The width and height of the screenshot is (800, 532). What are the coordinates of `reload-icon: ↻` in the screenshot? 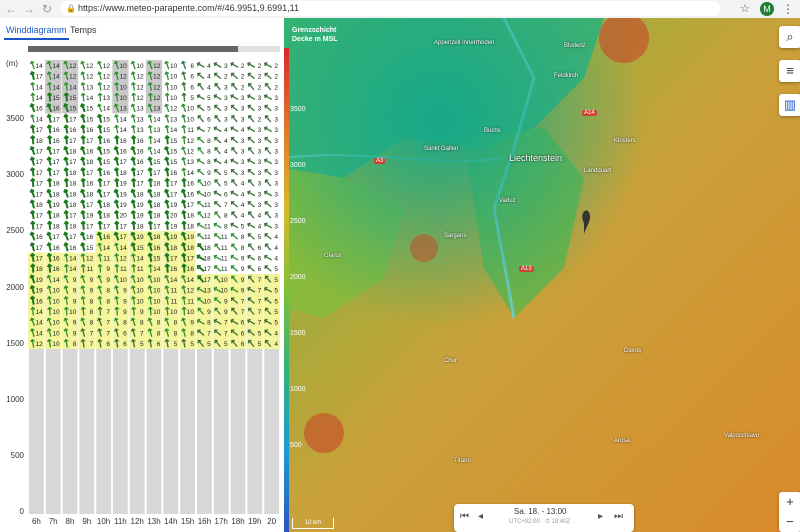 It's located at (47, 9).